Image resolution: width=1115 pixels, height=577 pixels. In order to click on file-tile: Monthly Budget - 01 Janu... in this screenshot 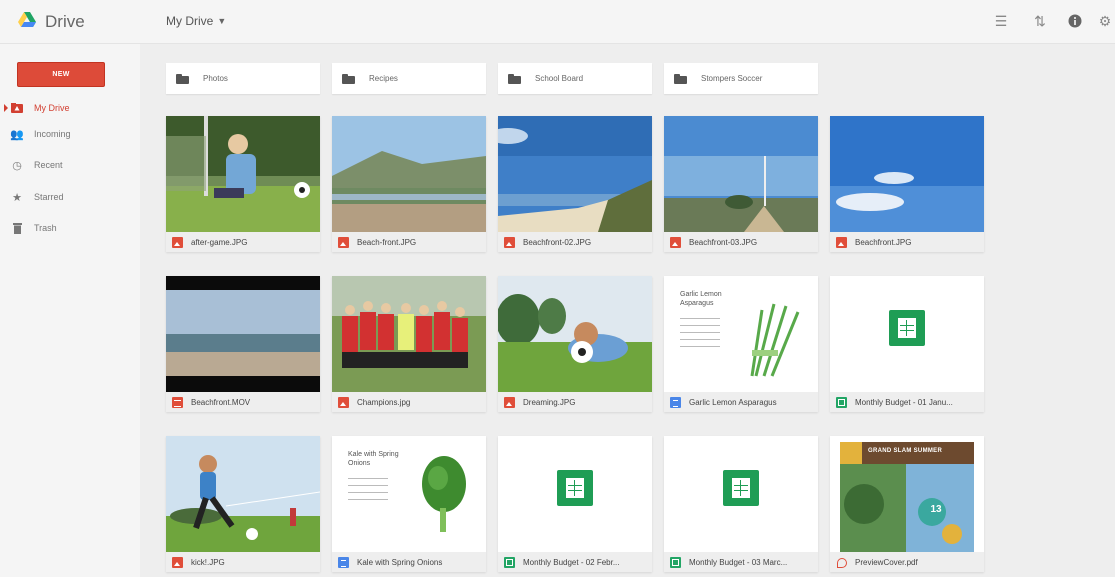, I will do `click(907, 344)`.